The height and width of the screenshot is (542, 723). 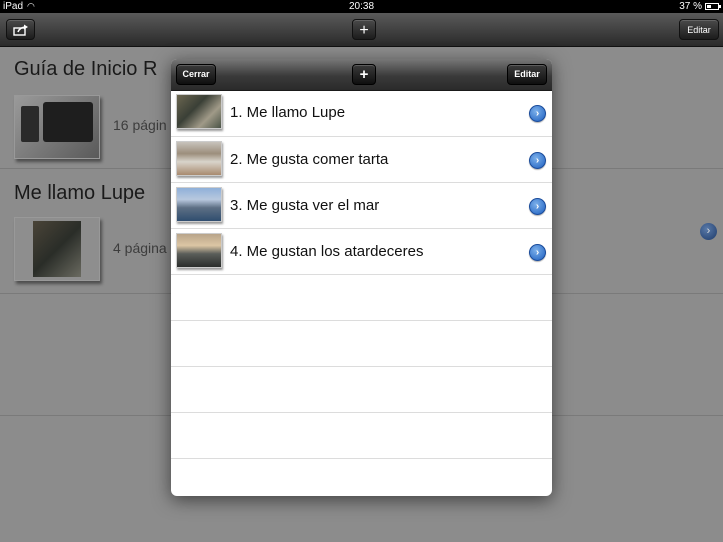 I want to click on close-button: Cerrar, so click(x=196, y=74).